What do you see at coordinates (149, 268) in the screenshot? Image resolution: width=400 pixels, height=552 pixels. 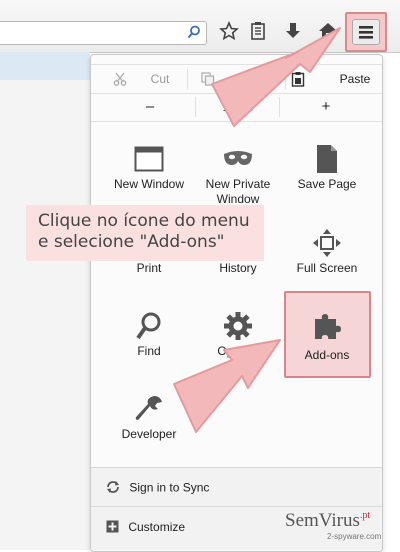 I see `print-label: Print` at bounding box center [149, 268].